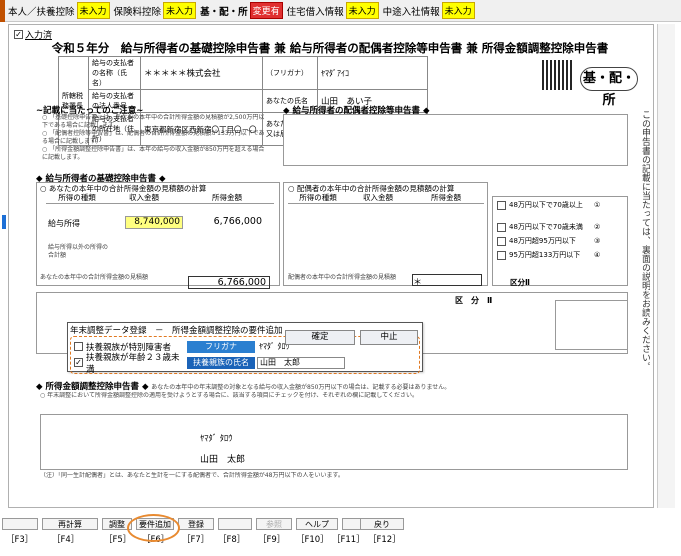 The image size is (681, 556). What do you see at coordinates (196, 540) in the screenshot?
I see `fkey-f7-key: ［F7］` at bounding box center [196, 540].